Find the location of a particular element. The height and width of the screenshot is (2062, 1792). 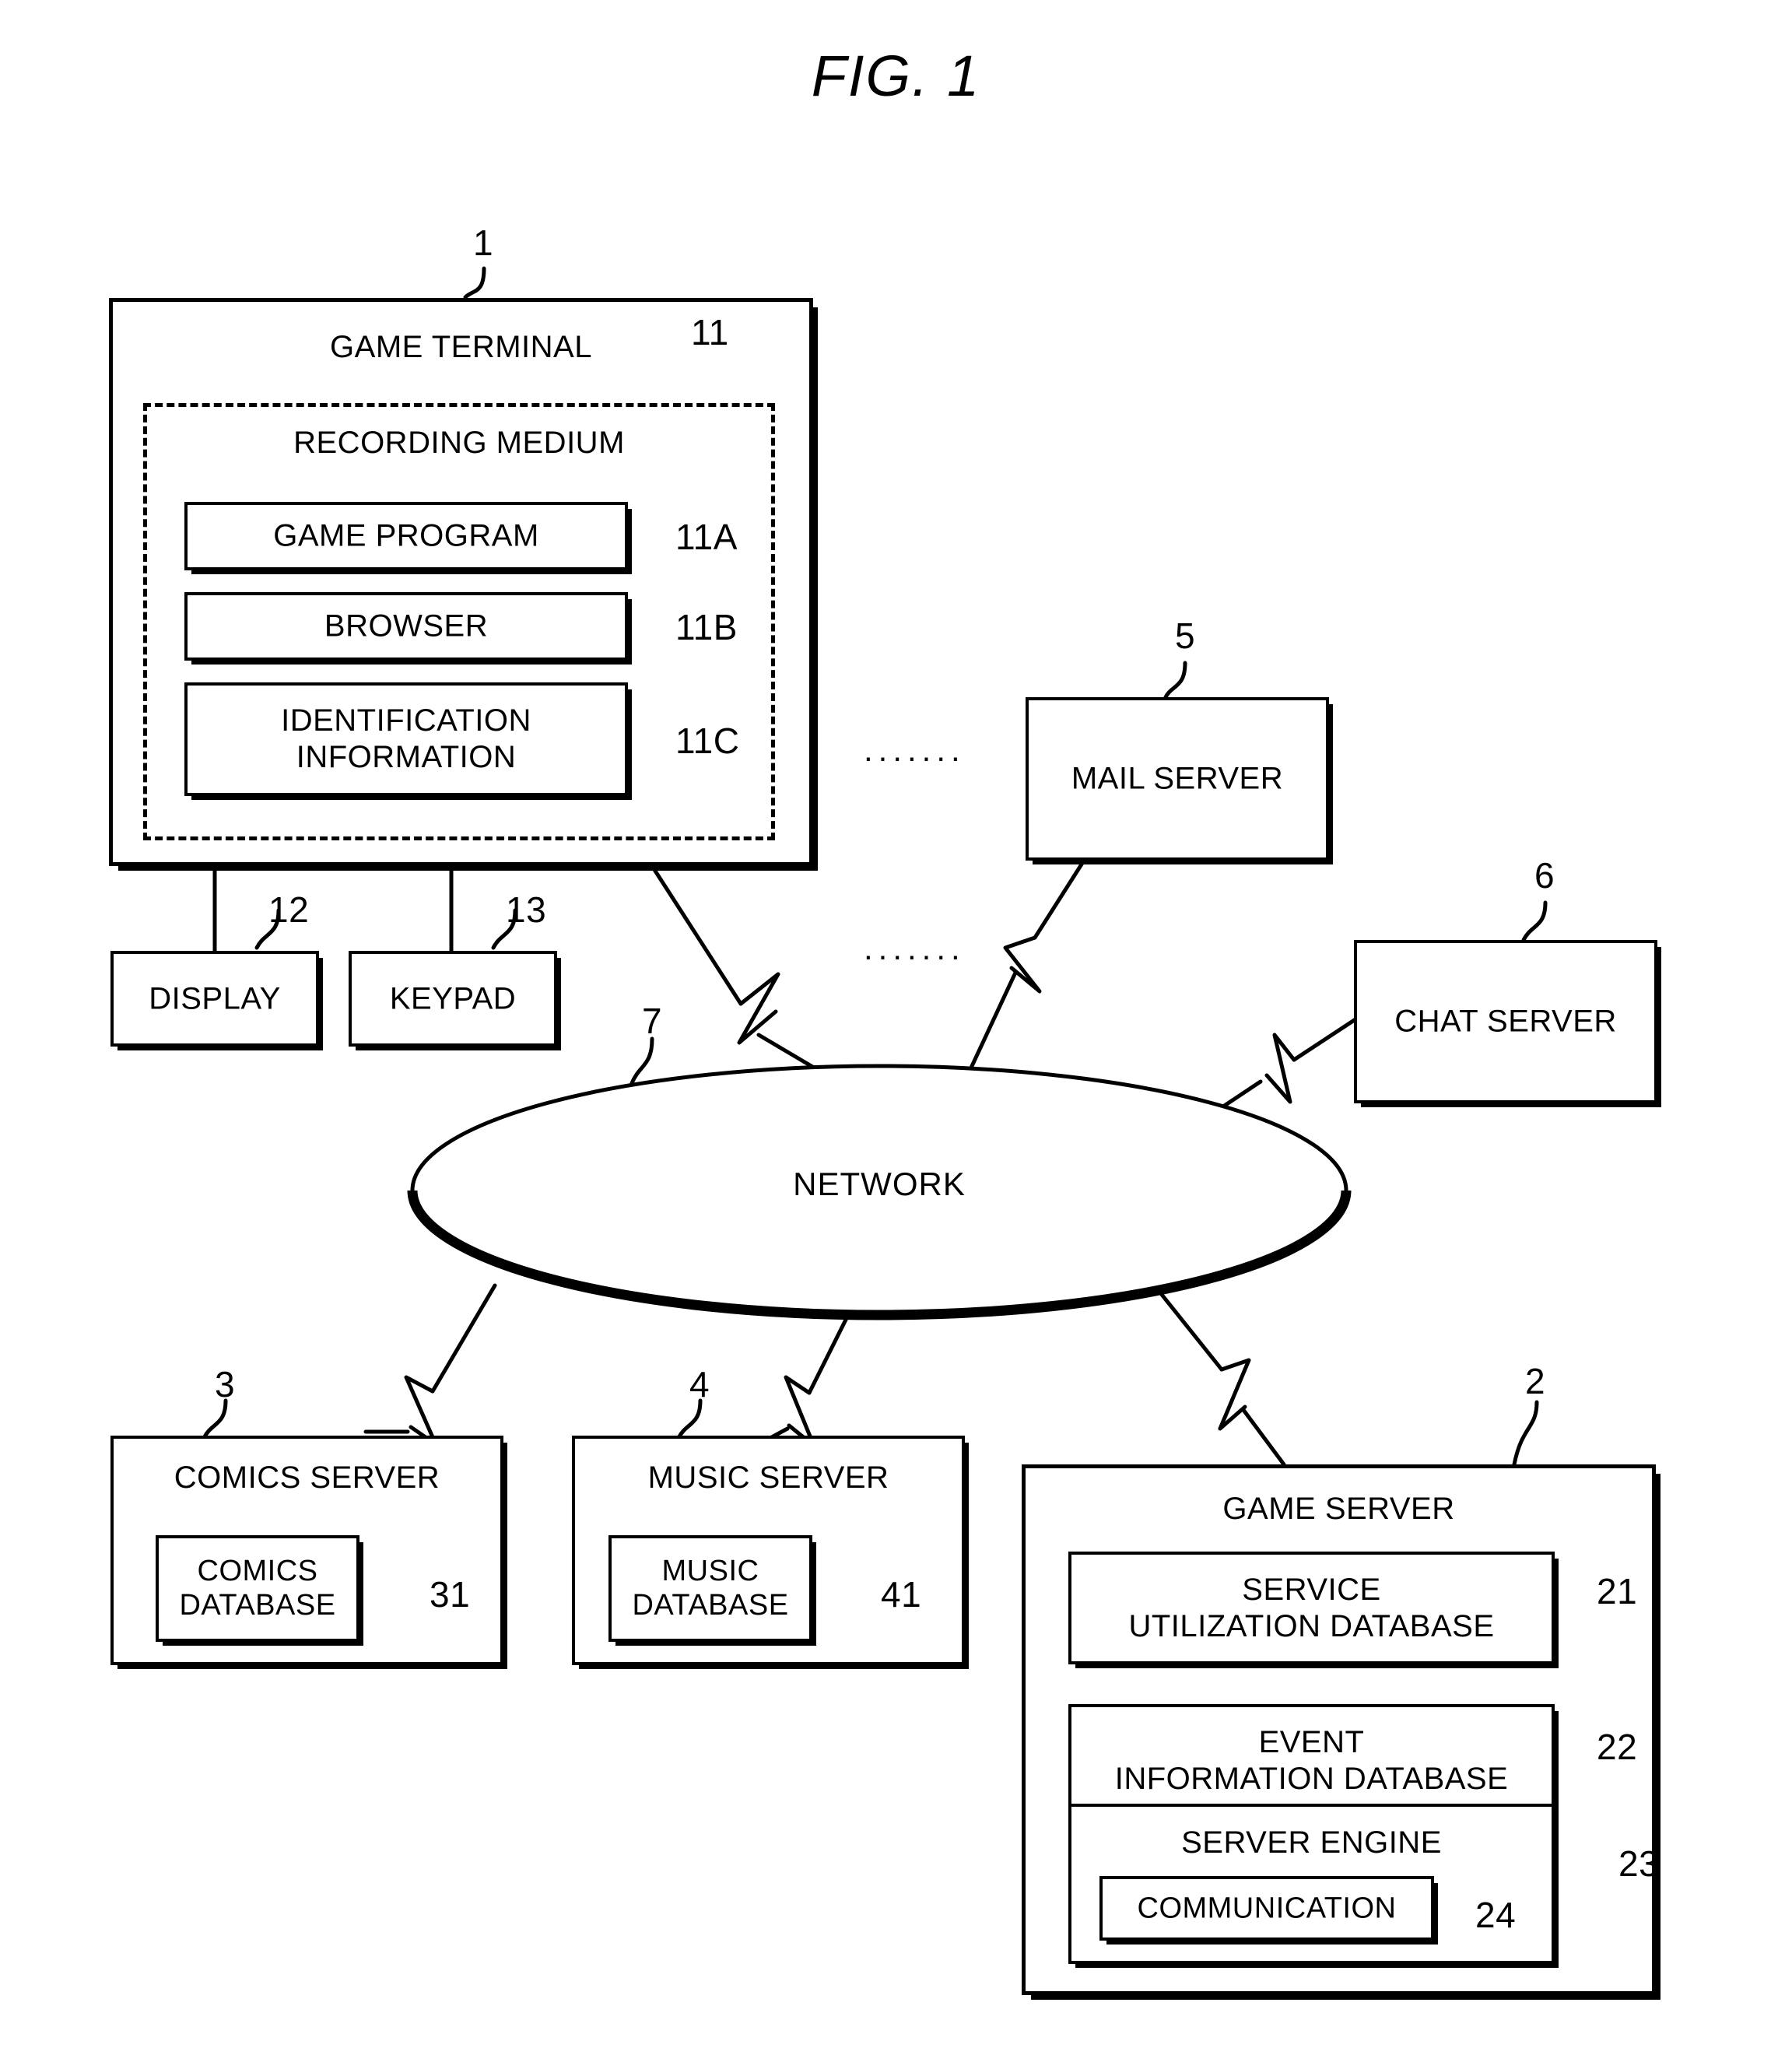

ref-label-service-utilization-database: 21 is located at coordinates (1617, 1591).